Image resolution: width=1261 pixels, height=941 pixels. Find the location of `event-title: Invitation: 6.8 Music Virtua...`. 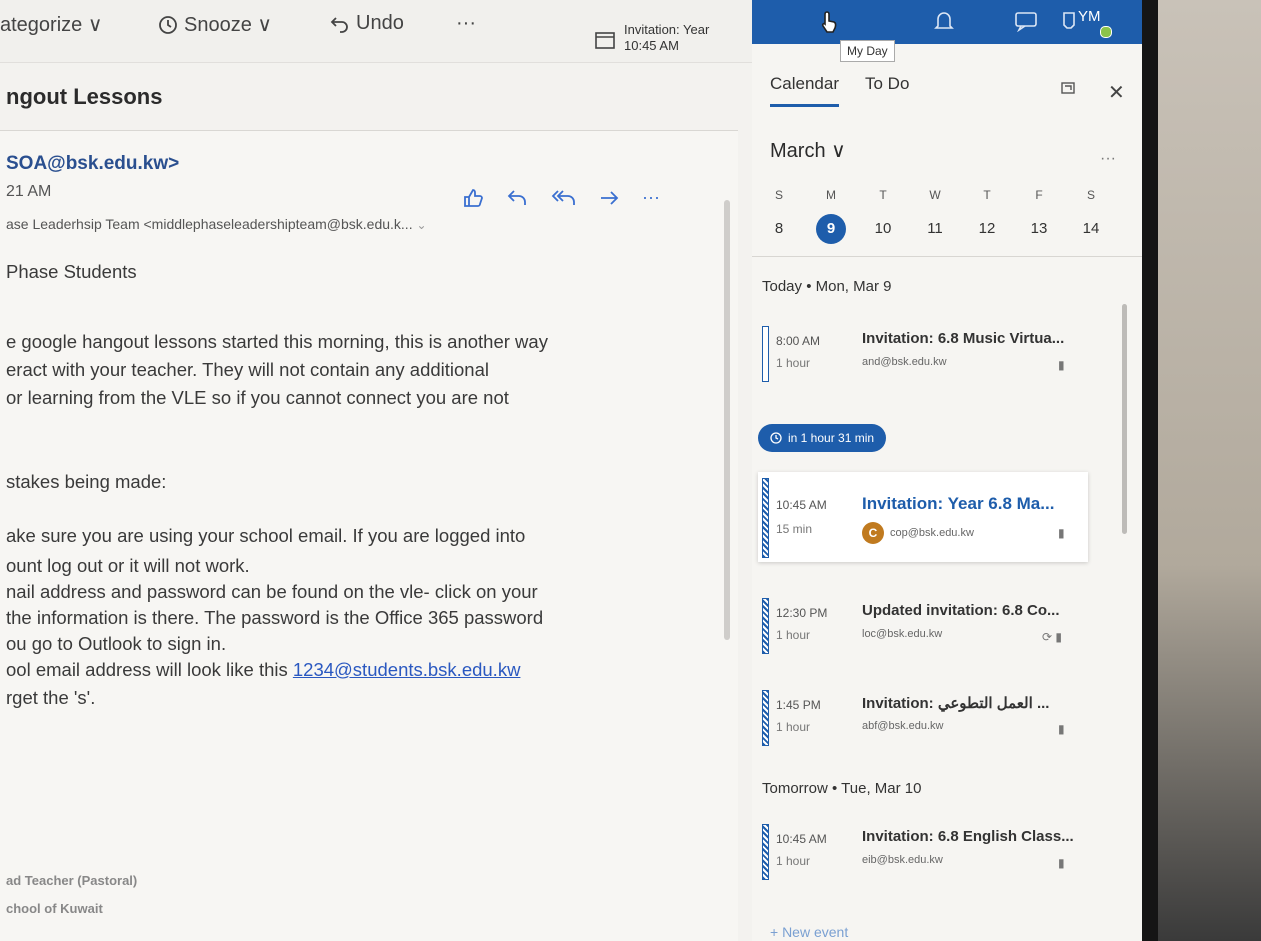

event-title: Invitation: 6.8 Music Virtua... is located at coordinates (963, 338).